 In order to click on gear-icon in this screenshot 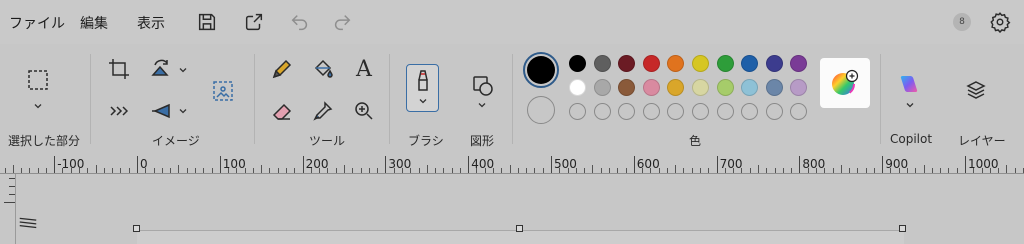, I will do `click(1000, 22)`.